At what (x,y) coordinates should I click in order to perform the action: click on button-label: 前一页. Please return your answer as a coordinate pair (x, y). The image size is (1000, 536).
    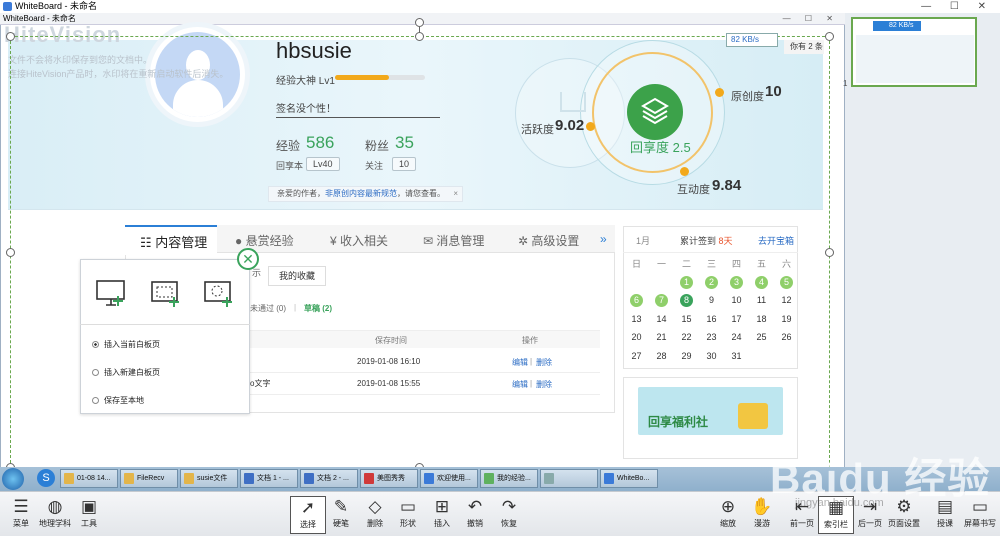
    Looking at the image, I should click on (802, 523).